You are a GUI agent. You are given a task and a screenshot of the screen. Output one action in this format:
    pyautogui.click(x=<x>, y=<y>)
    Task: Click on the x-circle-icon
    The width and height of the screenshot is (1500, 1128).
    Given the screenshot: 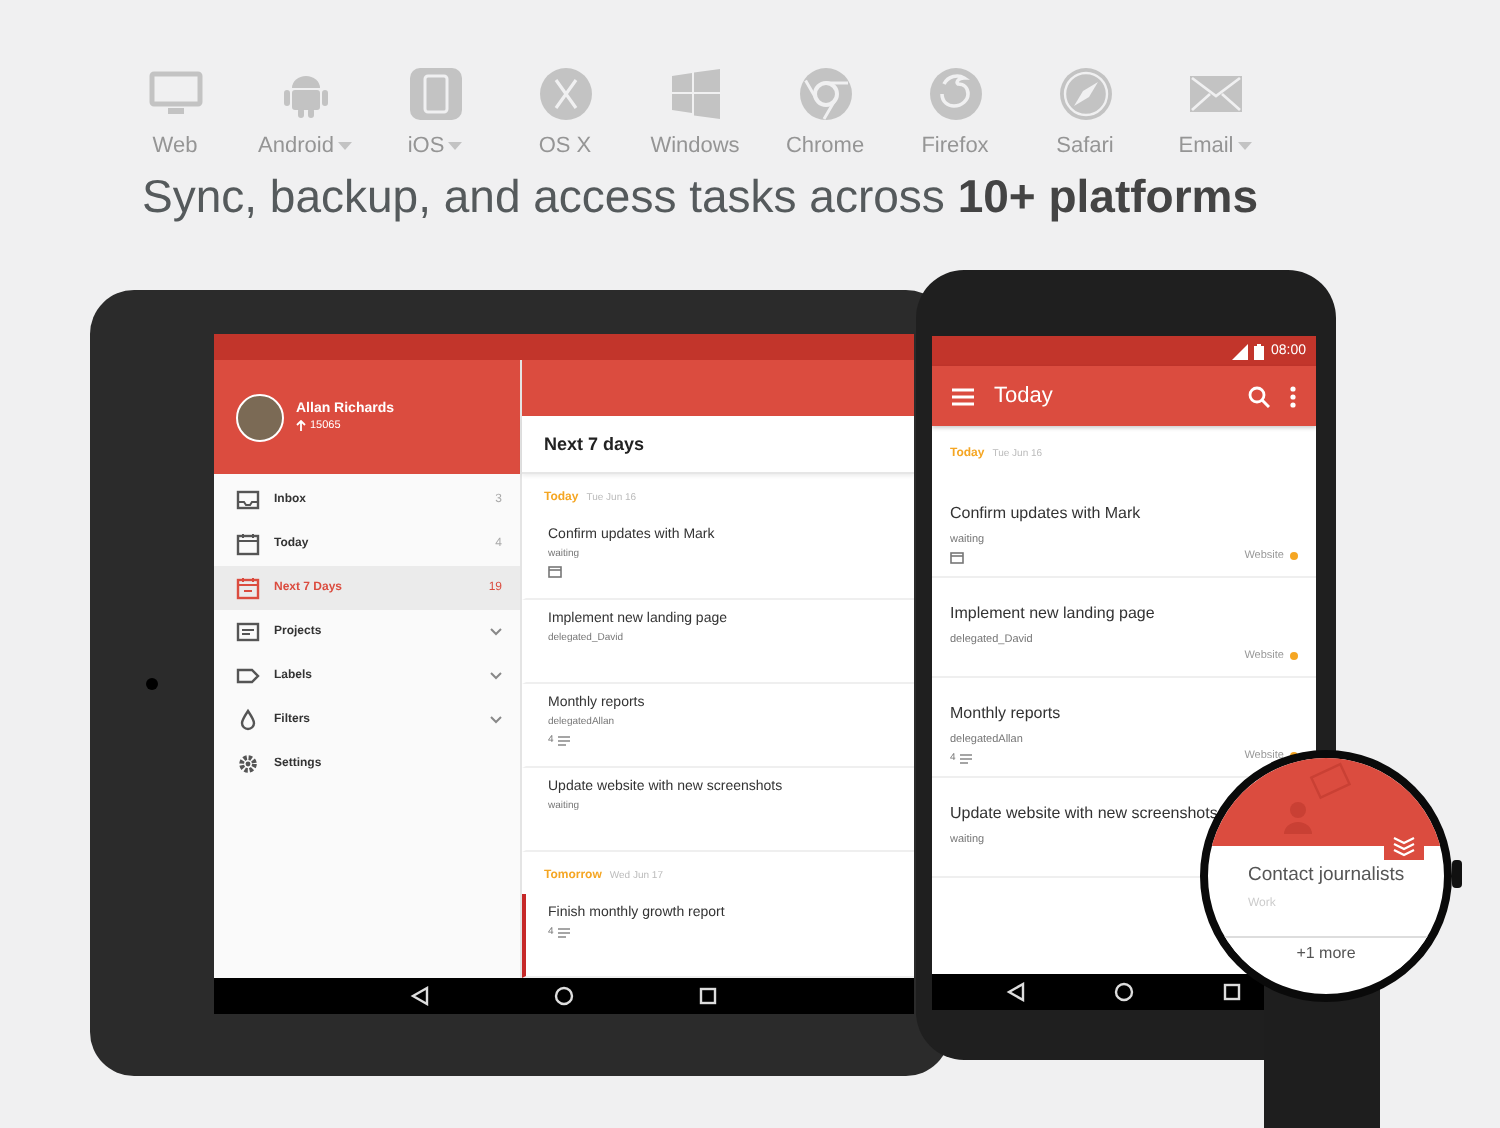 What is the action you would take?
    pyautogui.click(x=565, y=94)
    